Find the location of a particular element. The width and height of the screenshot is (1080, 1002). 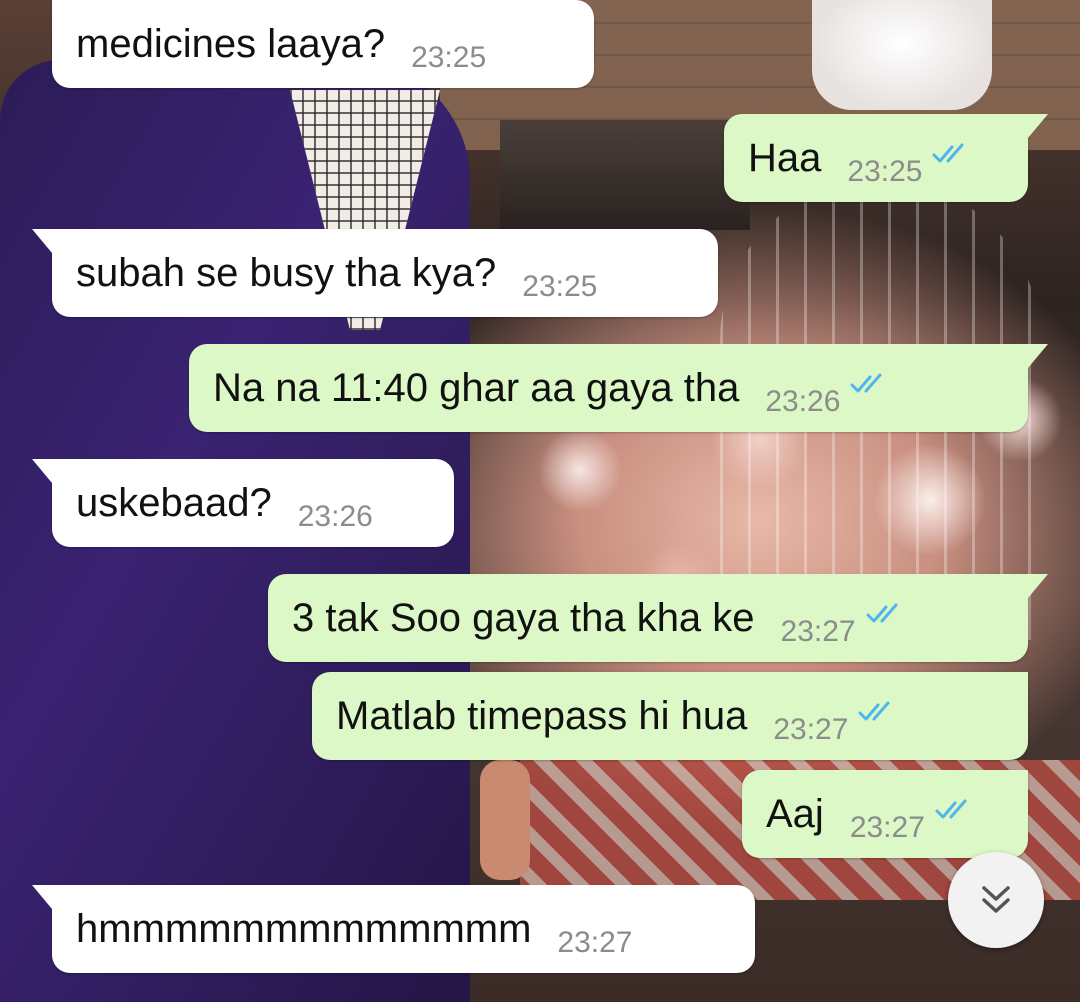

message-bubble-incoming: hmmmmmmmmmmmmm 23:27 is located at coordinates (393, 929).